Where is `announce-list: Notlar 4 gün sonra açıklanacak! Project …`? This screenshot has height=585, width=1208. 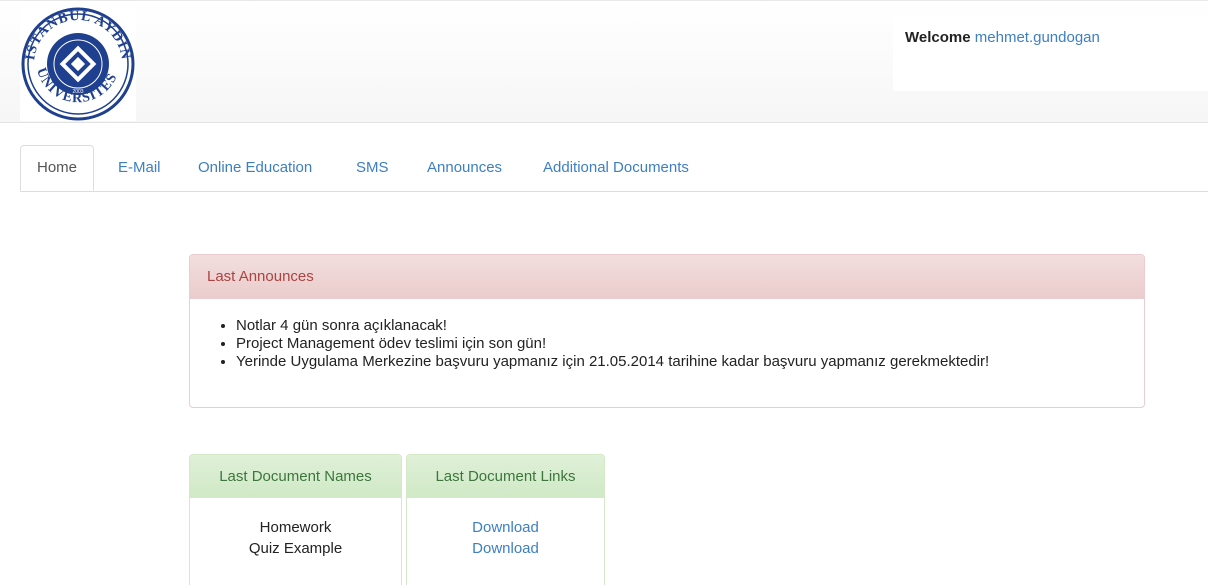 announce-list: Notlar 4 gün sonra açıklanacak! Project … is located at coordinates (667, 344).